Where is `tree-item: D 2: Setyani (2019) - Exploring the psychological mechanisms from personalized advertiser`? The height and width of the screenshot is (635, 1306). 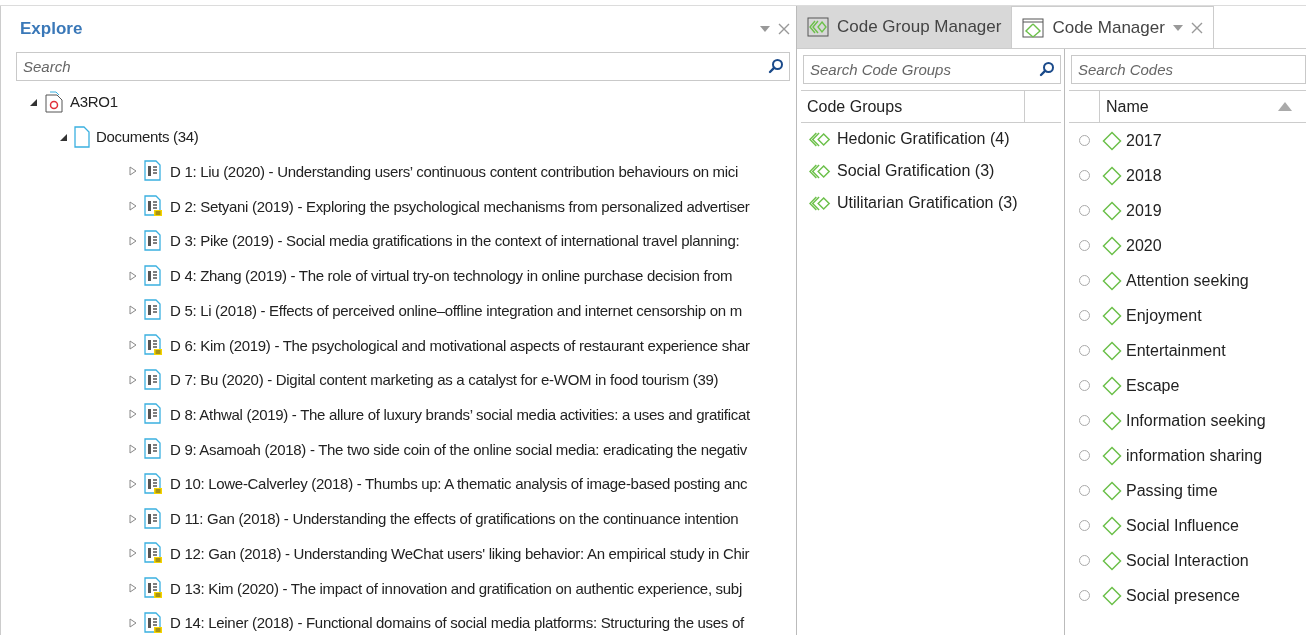
tree-item: D 2: Setyani (2019) - Exploring the psychological mechanisms from personalized advertiser is located at coordinates (460, 206).